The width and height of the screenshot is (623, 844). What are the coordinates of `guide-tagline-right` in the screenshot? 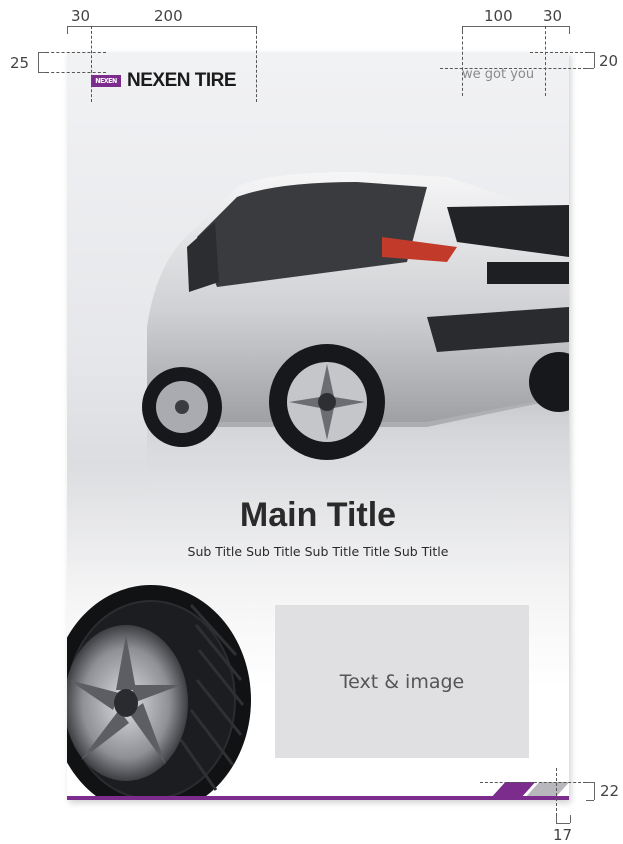 It's located at (545, 61).